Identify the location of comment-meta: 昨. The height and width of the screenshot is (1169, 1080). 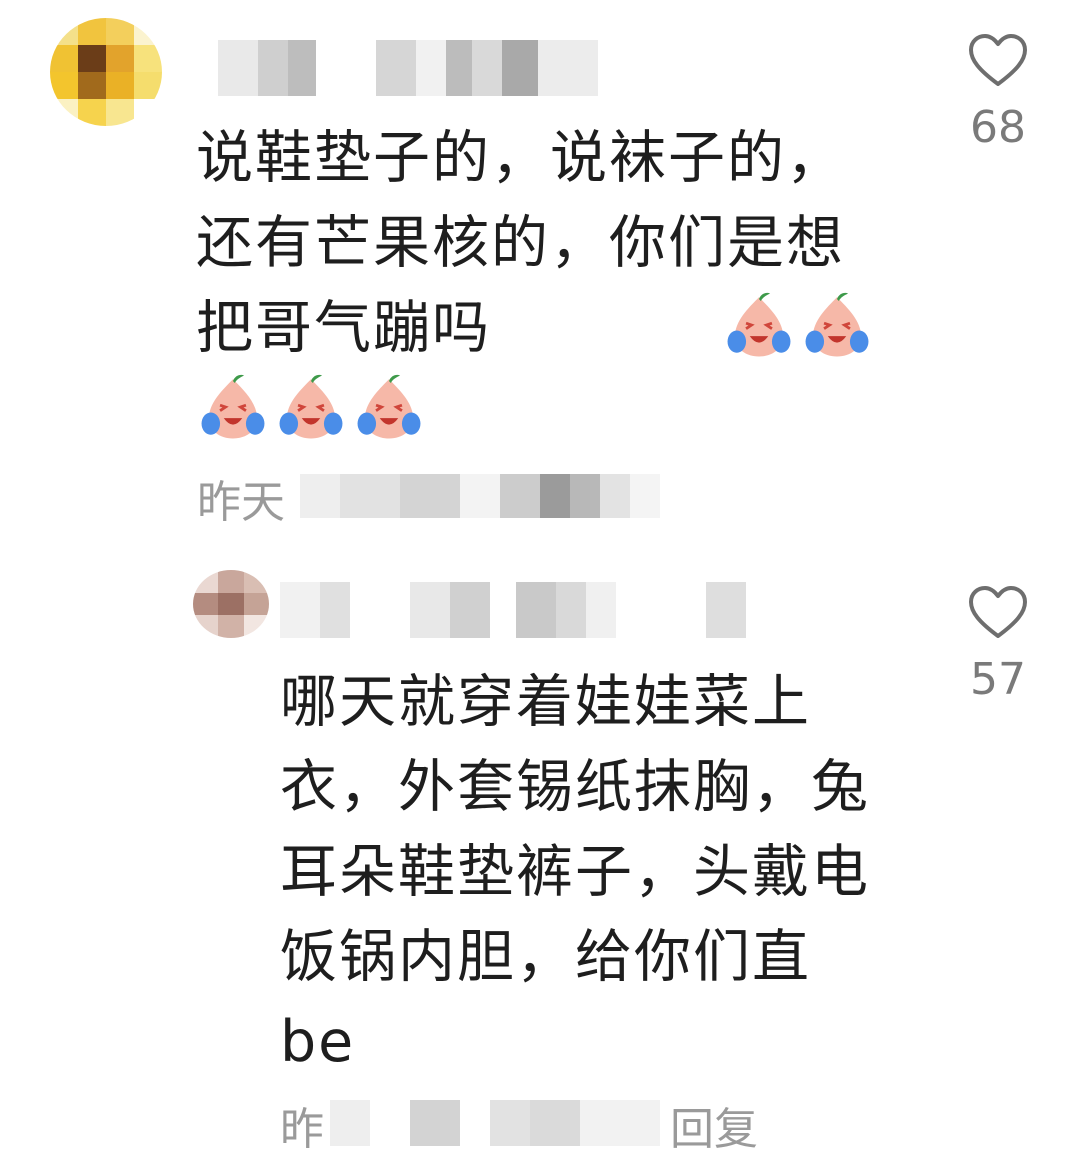
(302, 1125).